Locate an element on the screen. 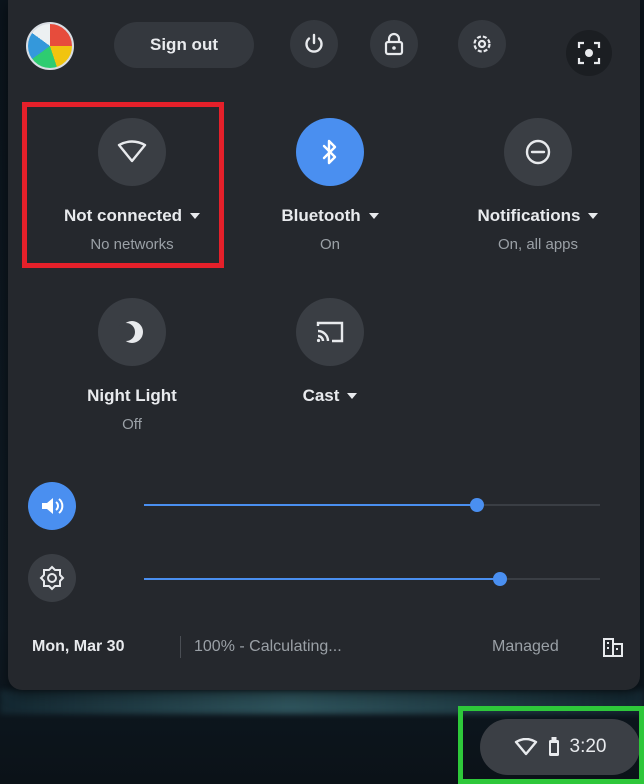 The image size is (644, 784). lock-icon is located at coordinates (394, 44).